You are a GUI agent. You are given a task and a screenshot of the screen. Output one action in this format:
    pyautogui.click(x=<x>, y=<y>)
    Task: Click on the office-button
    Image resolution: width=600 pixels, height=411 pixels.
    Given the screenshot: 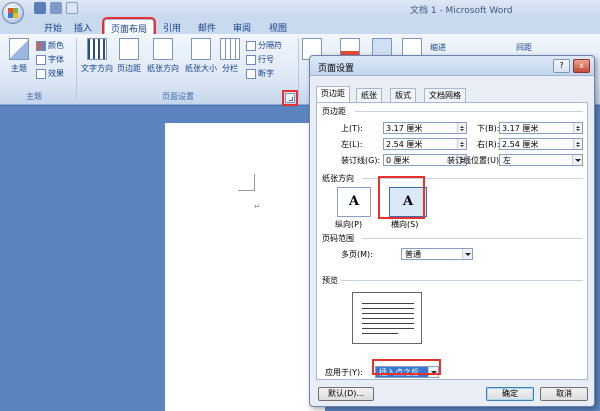 What is the action you would take?
    pyautogui.click(x=13, y=13)
    